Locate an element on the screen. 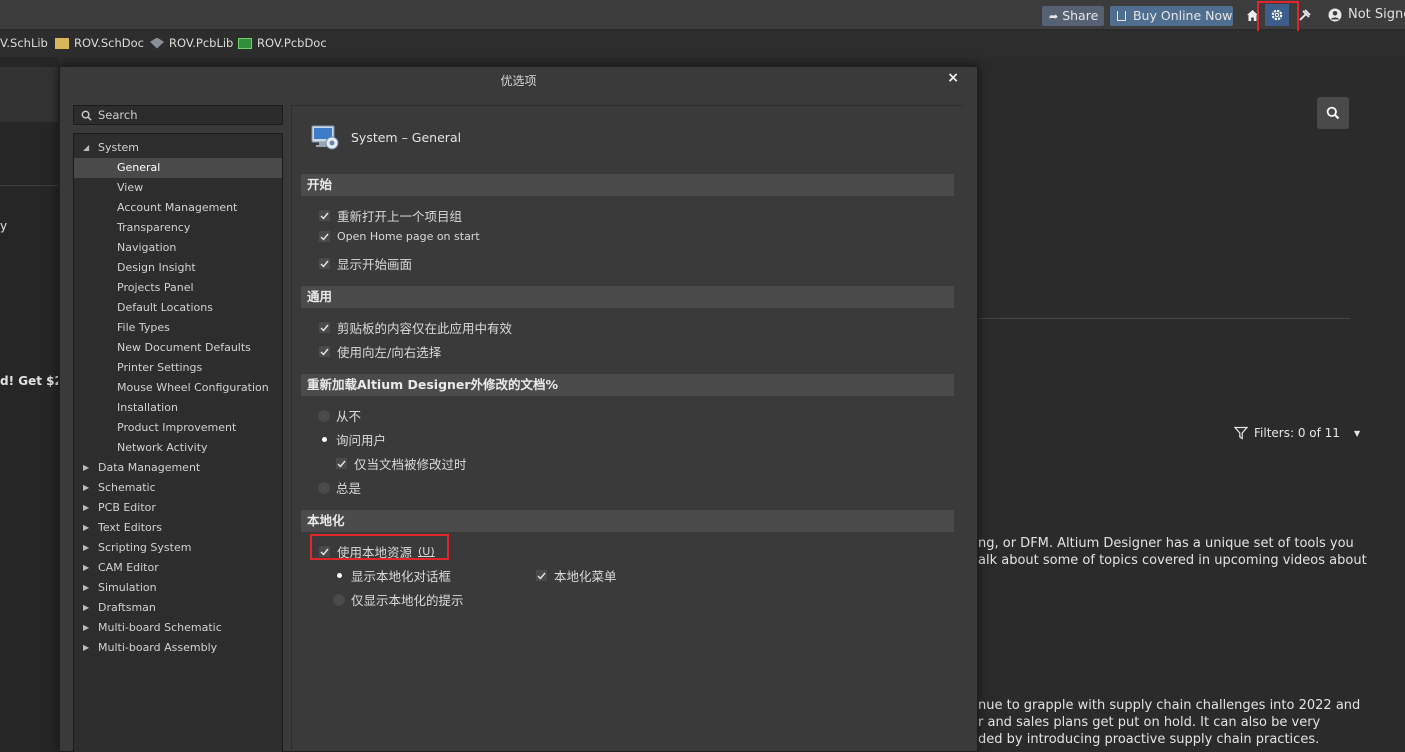 This screenshot has width=1405, height=752. radio-label: 总是 is located at coordinates (349, 488).